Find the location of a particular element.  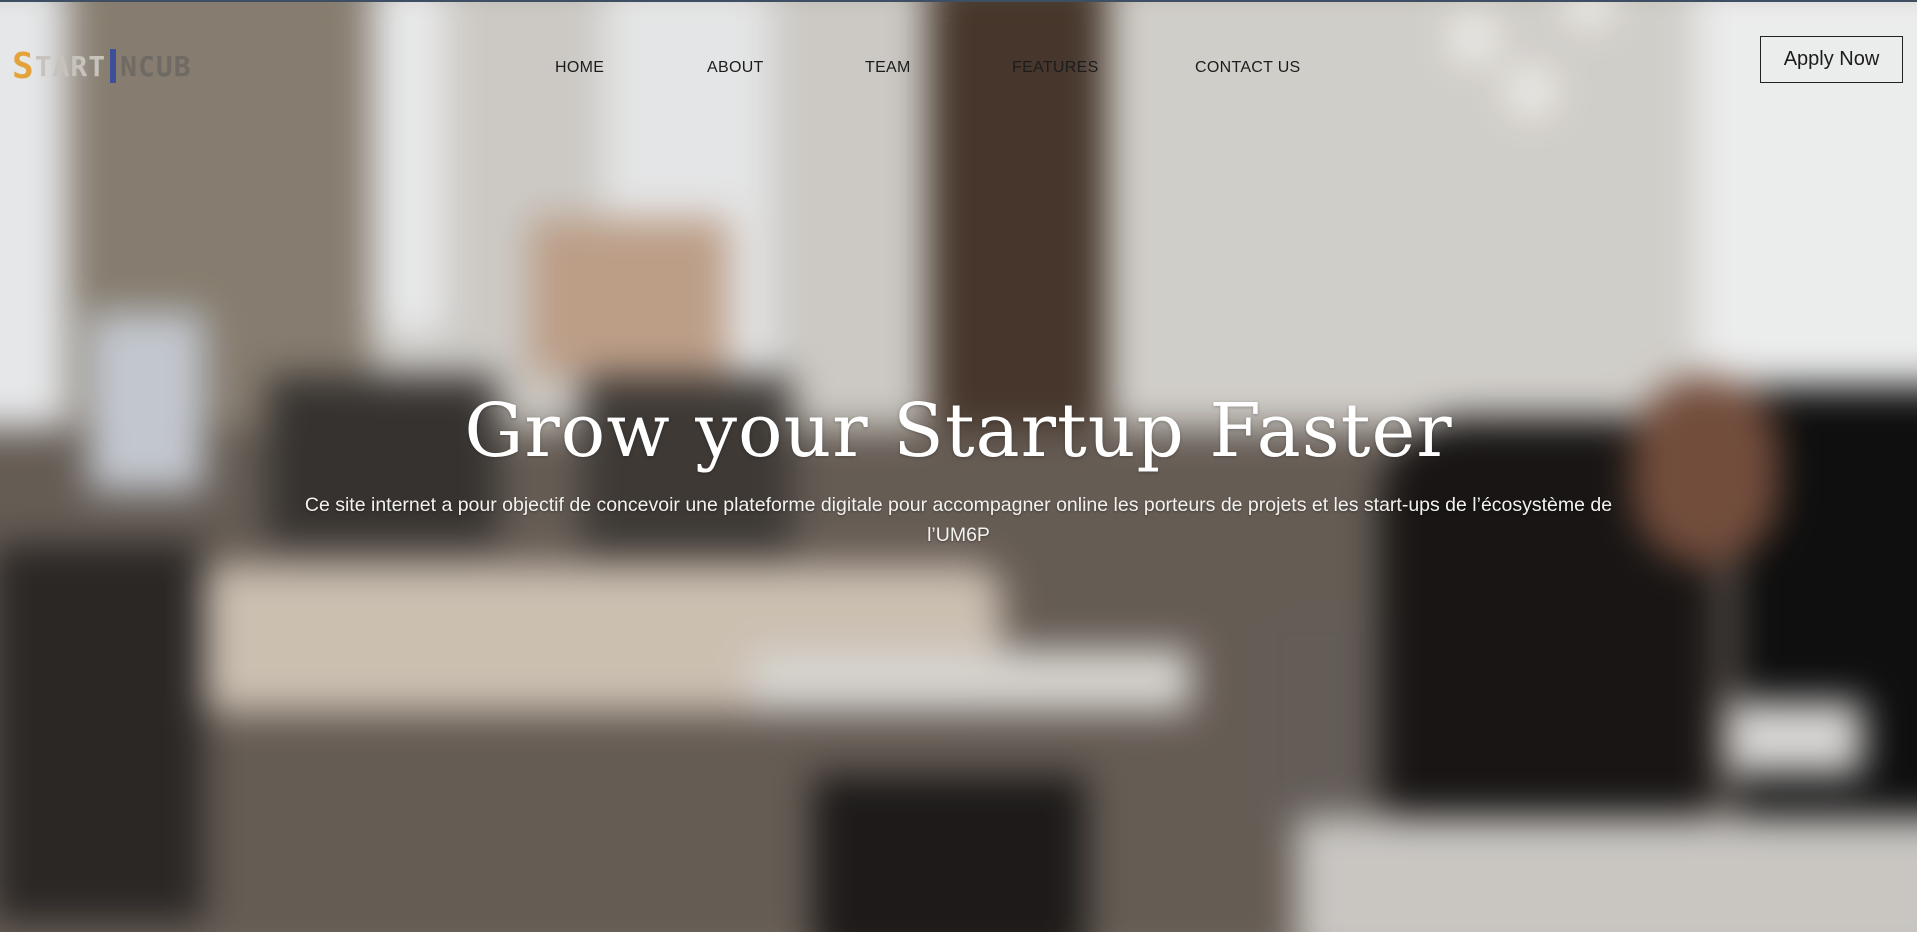

top-border is located at coordinates (958, 1).